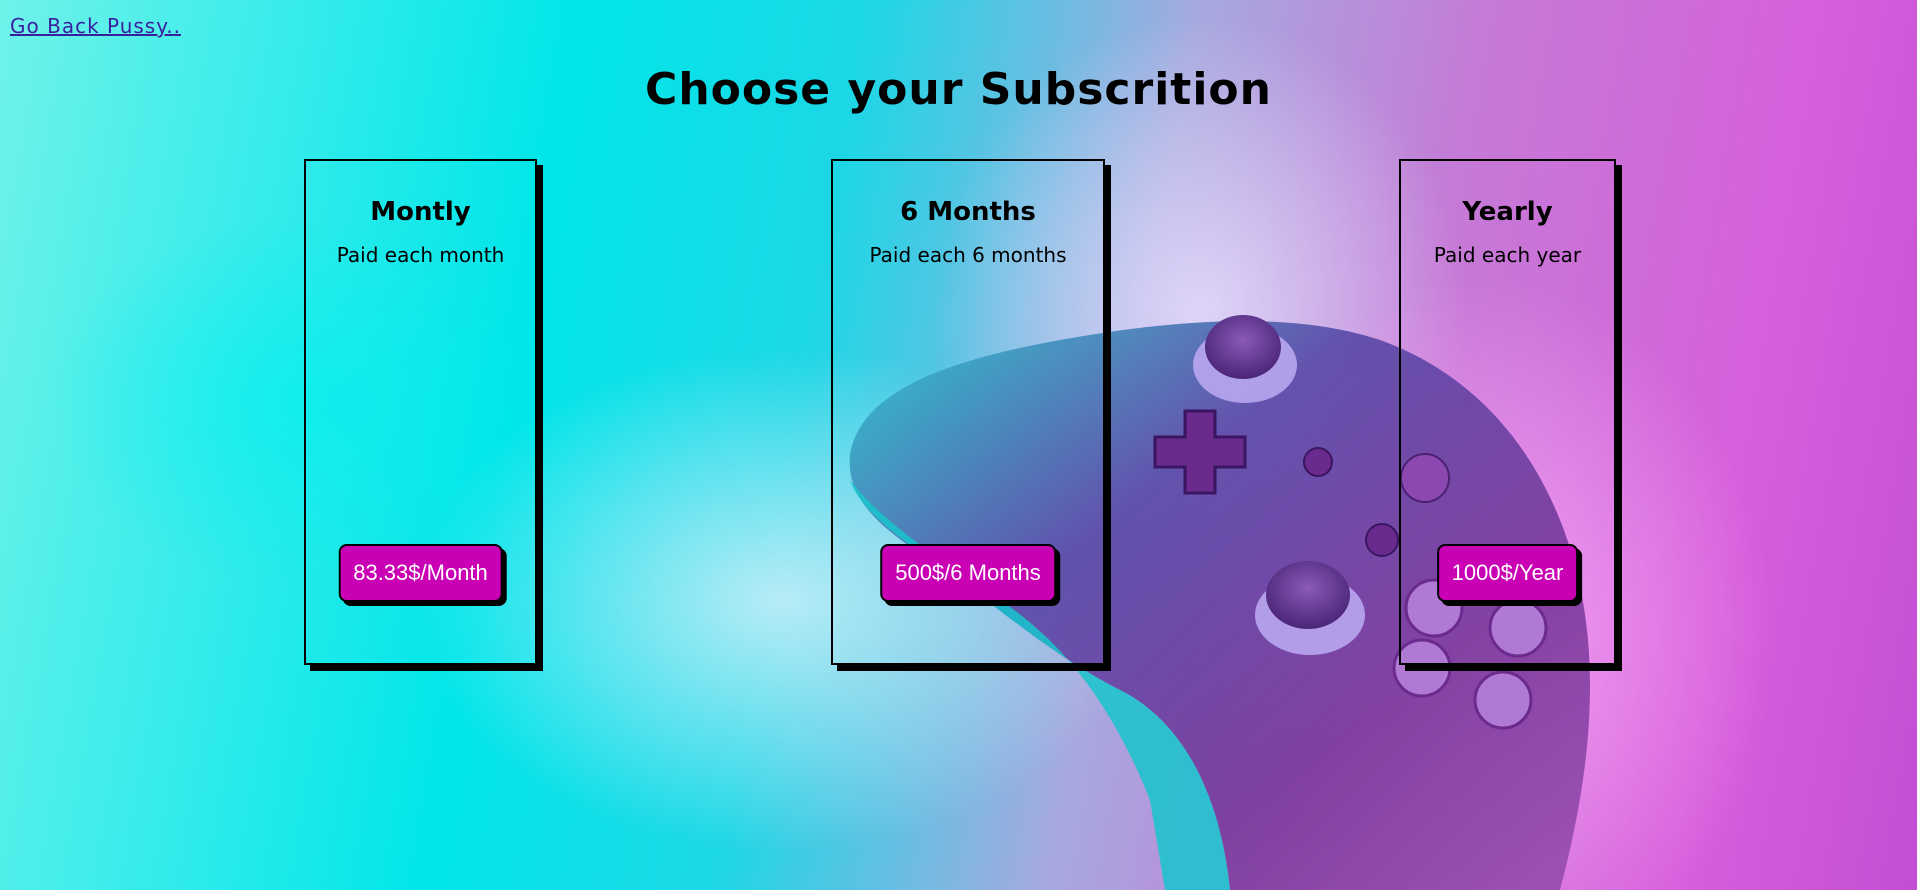  I want to click on monthly-price-button: 83.33$/Month, so click(420, 573).